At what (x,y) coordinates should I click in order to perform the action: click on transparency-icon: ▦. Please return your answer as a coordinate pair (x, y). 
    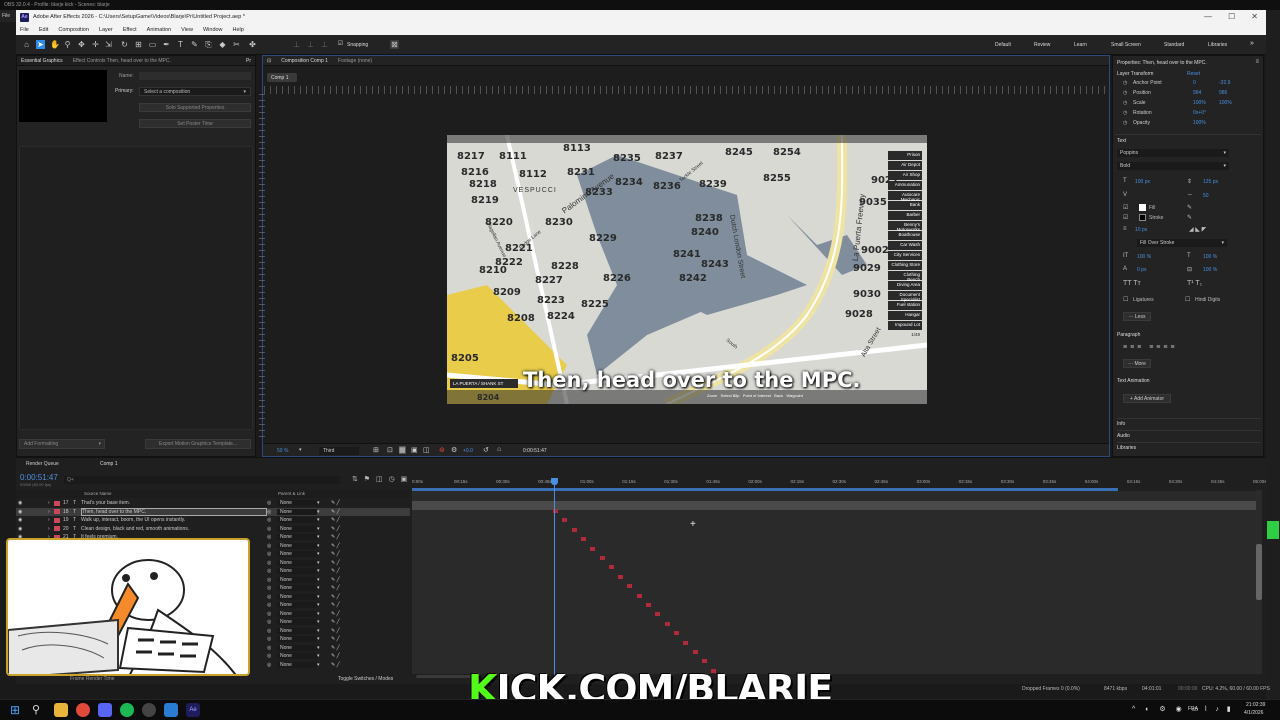
    Looking at the image, I should click on (402, 450).